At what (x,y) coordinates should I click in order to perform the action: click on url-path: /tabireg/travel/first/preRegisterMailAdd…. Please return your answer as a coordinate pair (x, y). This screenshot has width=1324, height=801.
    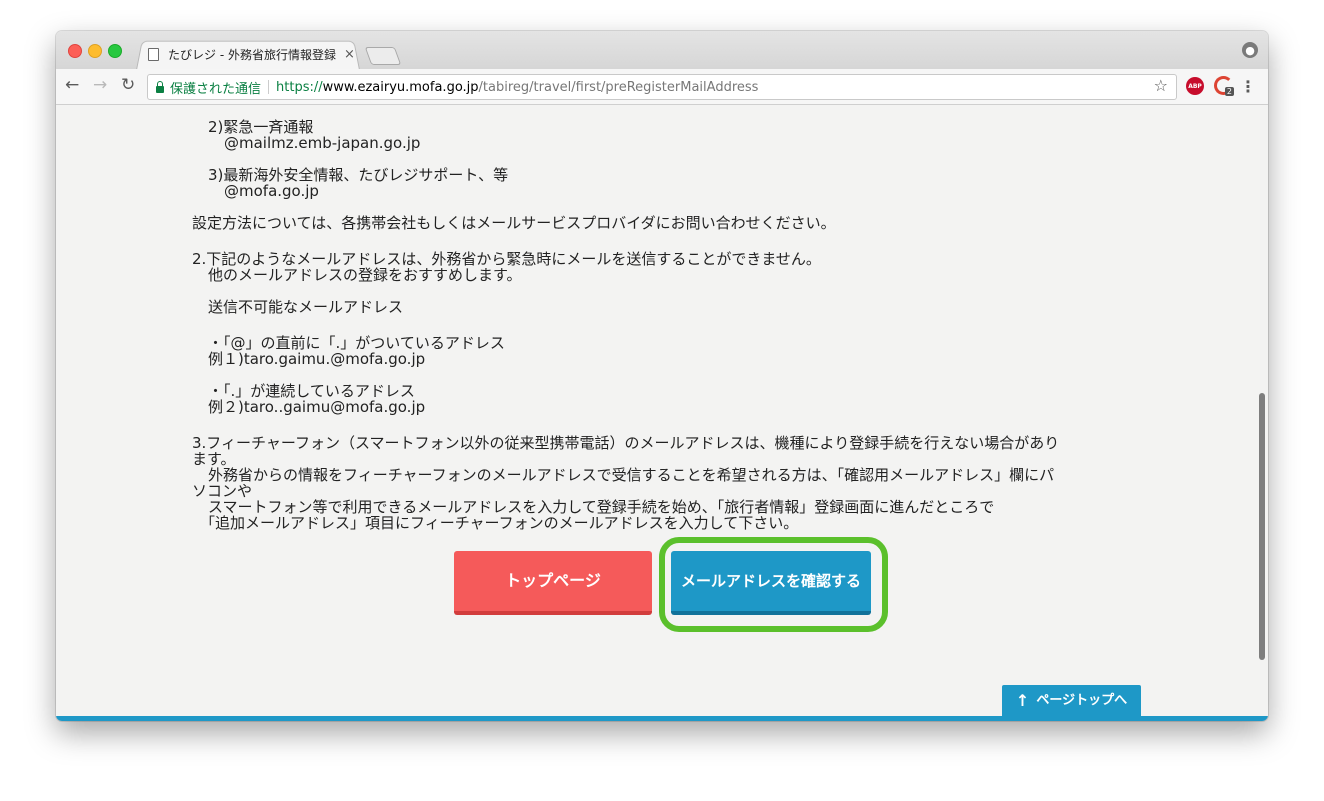
    Looking at the image, I should click on (618, 87).